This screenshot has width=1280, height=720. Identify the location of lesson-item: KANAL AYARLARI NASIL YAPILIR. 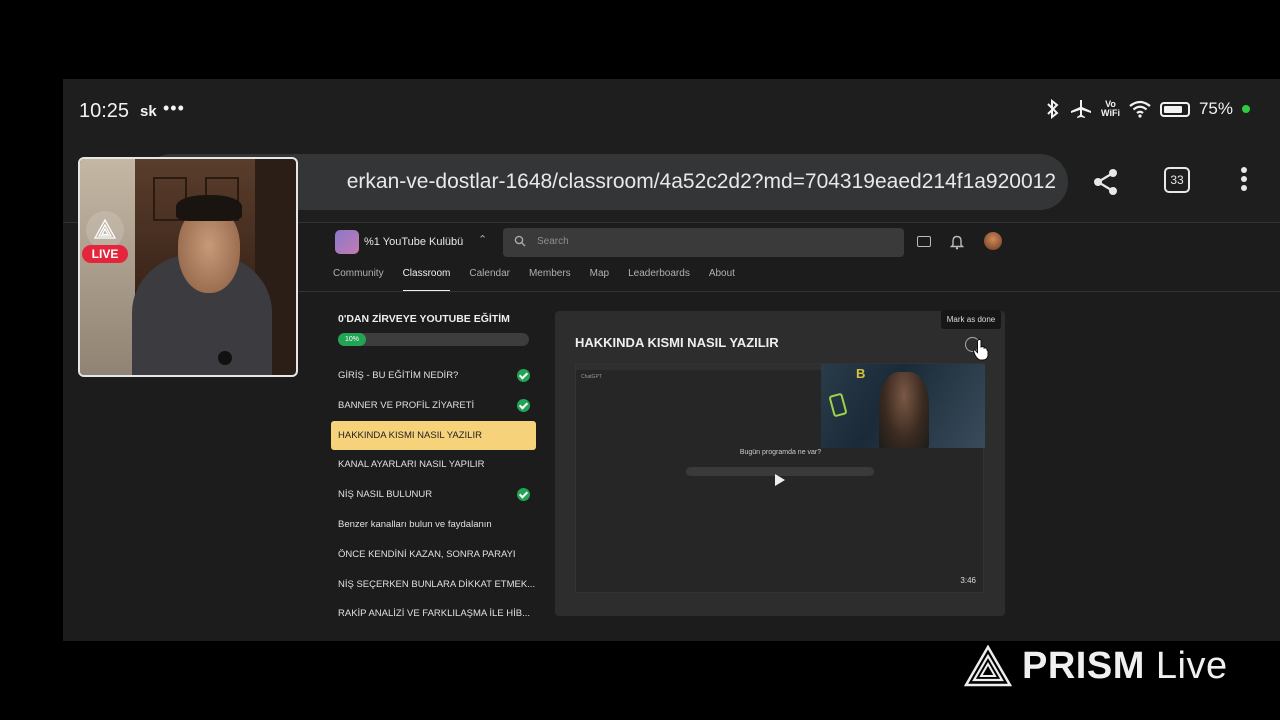
(433, 465).